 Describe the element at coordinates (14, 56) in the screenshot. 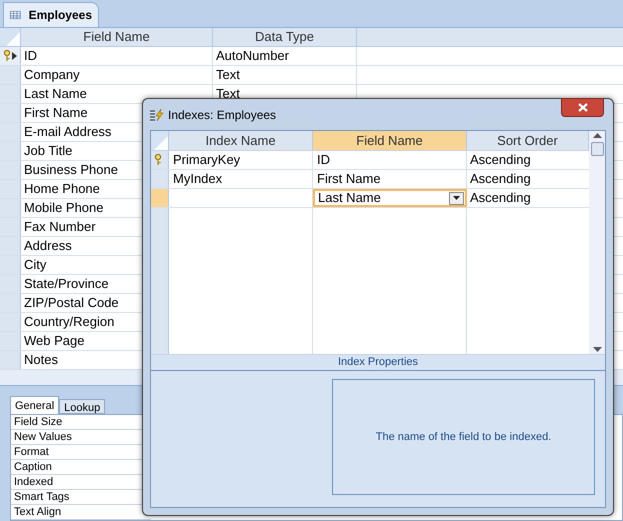

I see `current-row-icon` at that location.